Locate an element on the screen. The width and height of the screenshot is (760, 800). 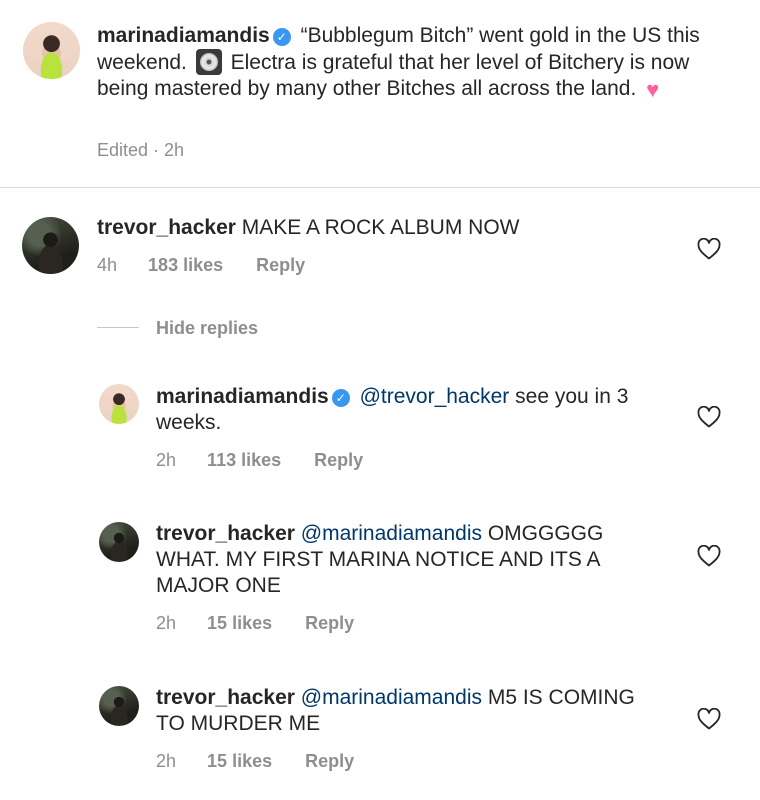
reply-username: marinadiamandis is located at coordinates (242, 396).